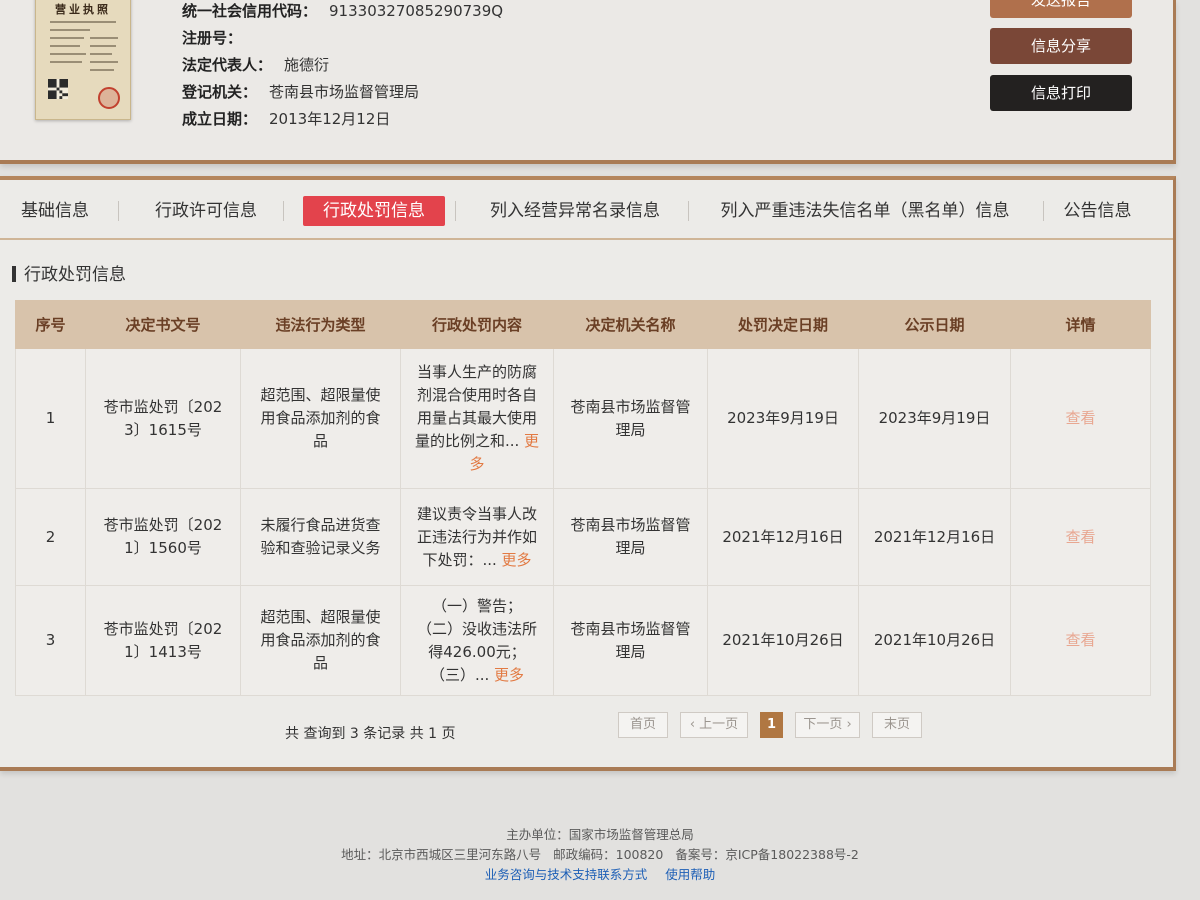 The width and height of the screenshot is (1200, 900). I want to click on first-page-button: 首页, so click(643, 725).